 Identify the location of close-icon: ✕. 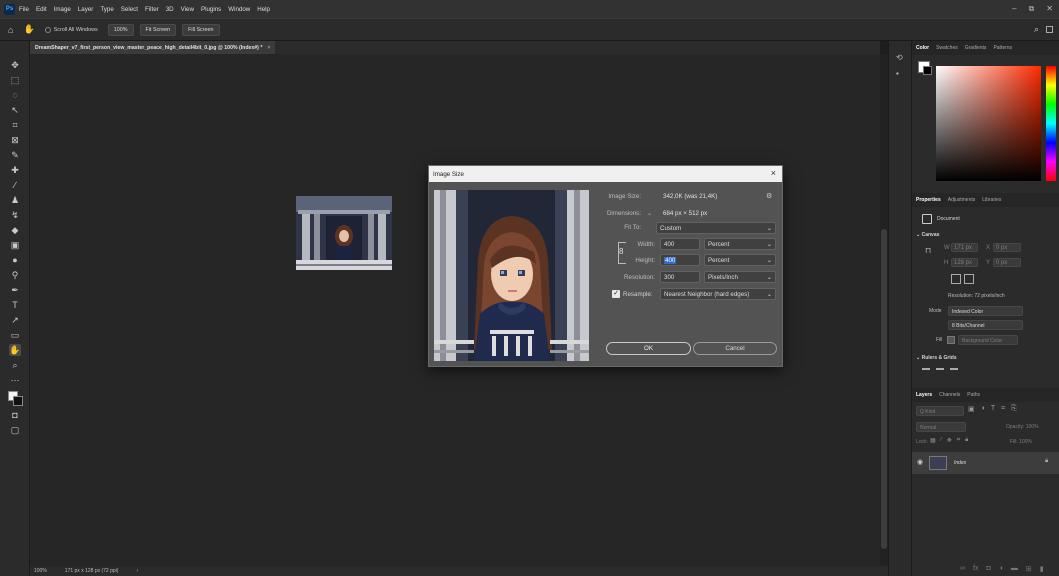
(1049, 9).